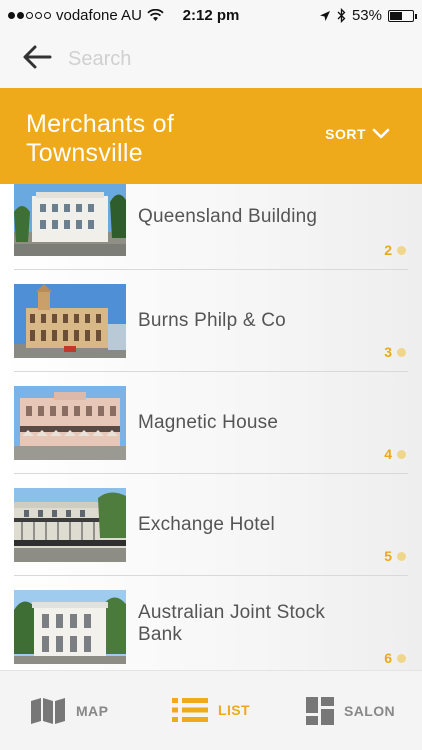  I want to click on sort-button: SORT, so click(357, 134).